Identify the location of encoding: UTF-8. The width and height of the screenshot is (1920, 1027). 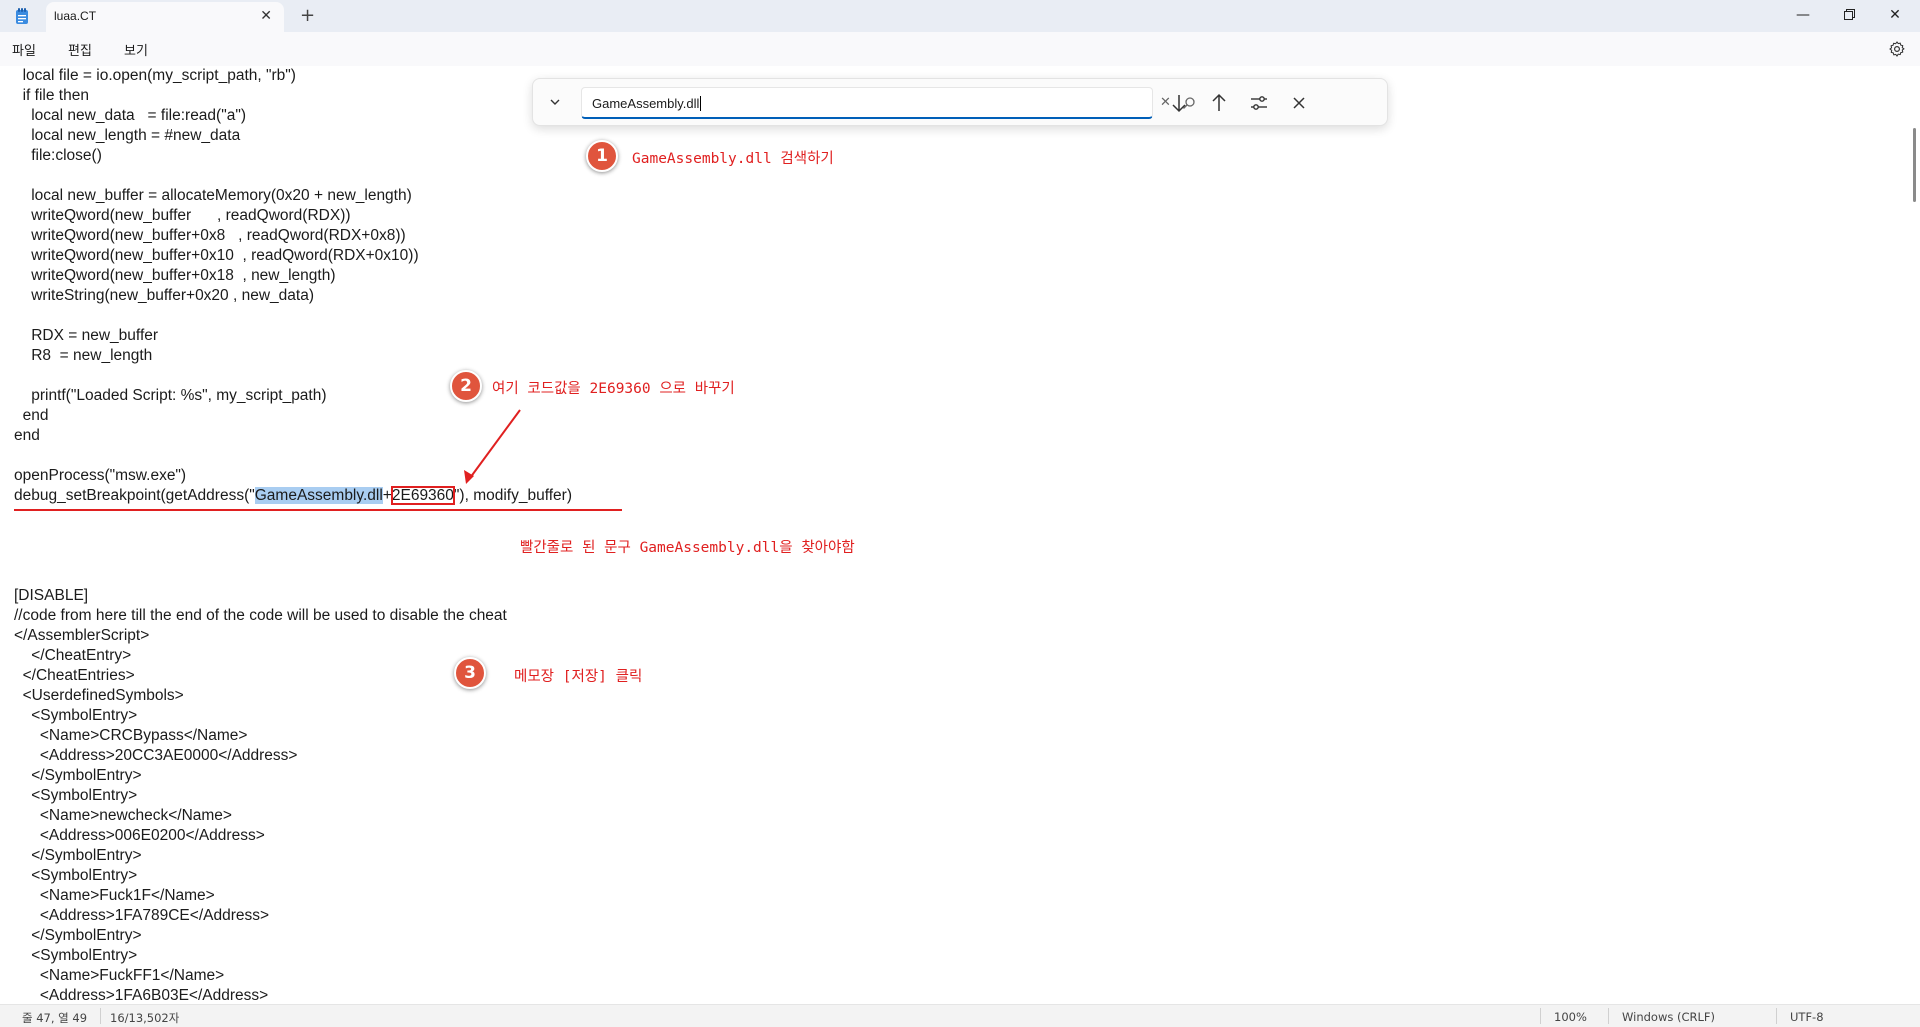
(1807, 1017).